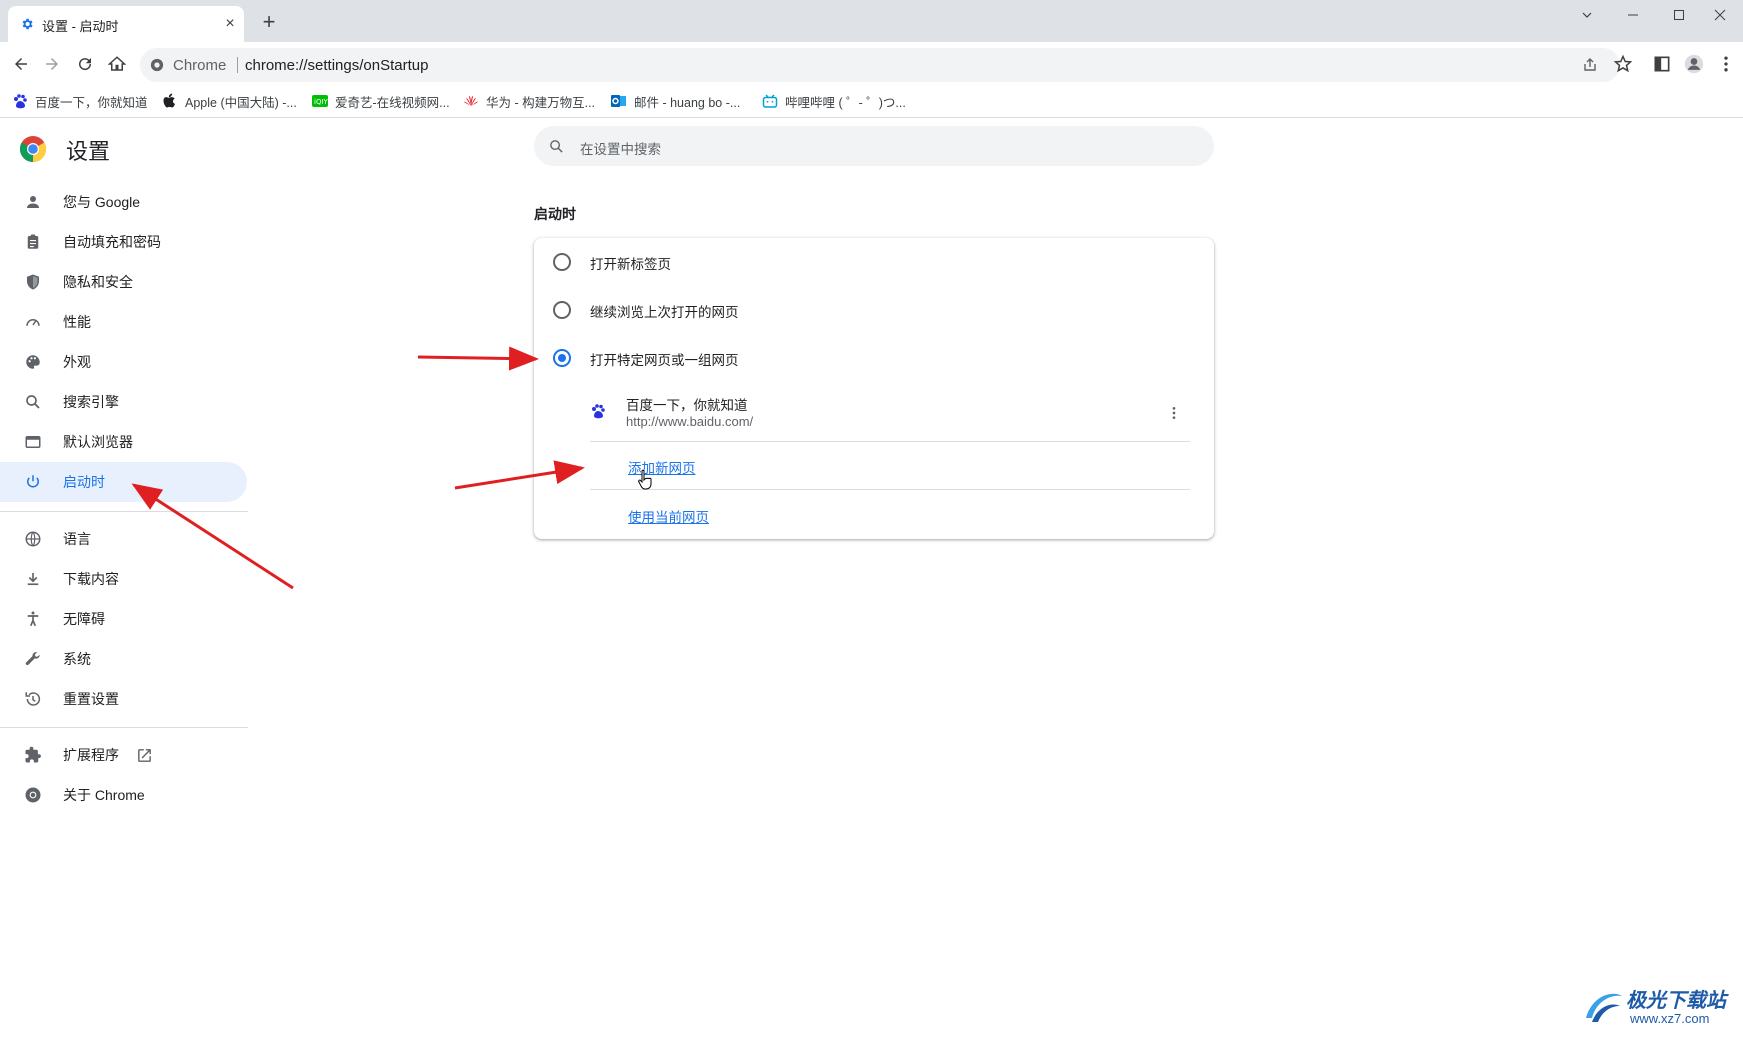  What do you see at coordinates (123, 699) in the screenshot?
I see `sidebar-item-reset: 重置设置` at bounding box center [123, 699].